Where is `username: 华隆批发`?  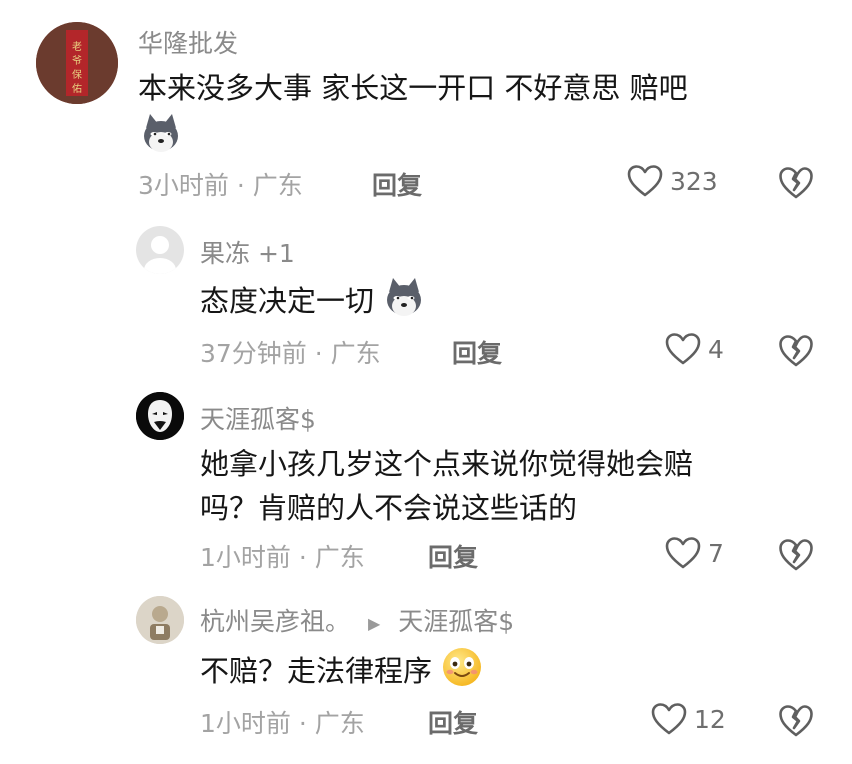
username: 华隆批发 is located at coordinates (188, 42).